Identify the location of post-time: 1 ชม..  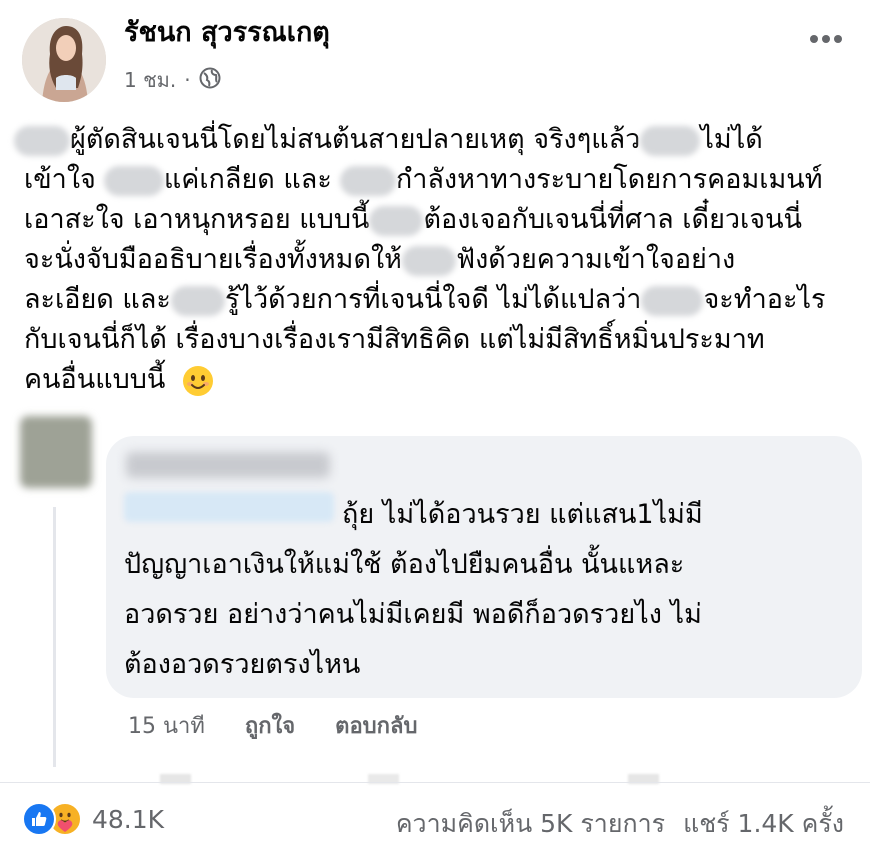
(150, 80).